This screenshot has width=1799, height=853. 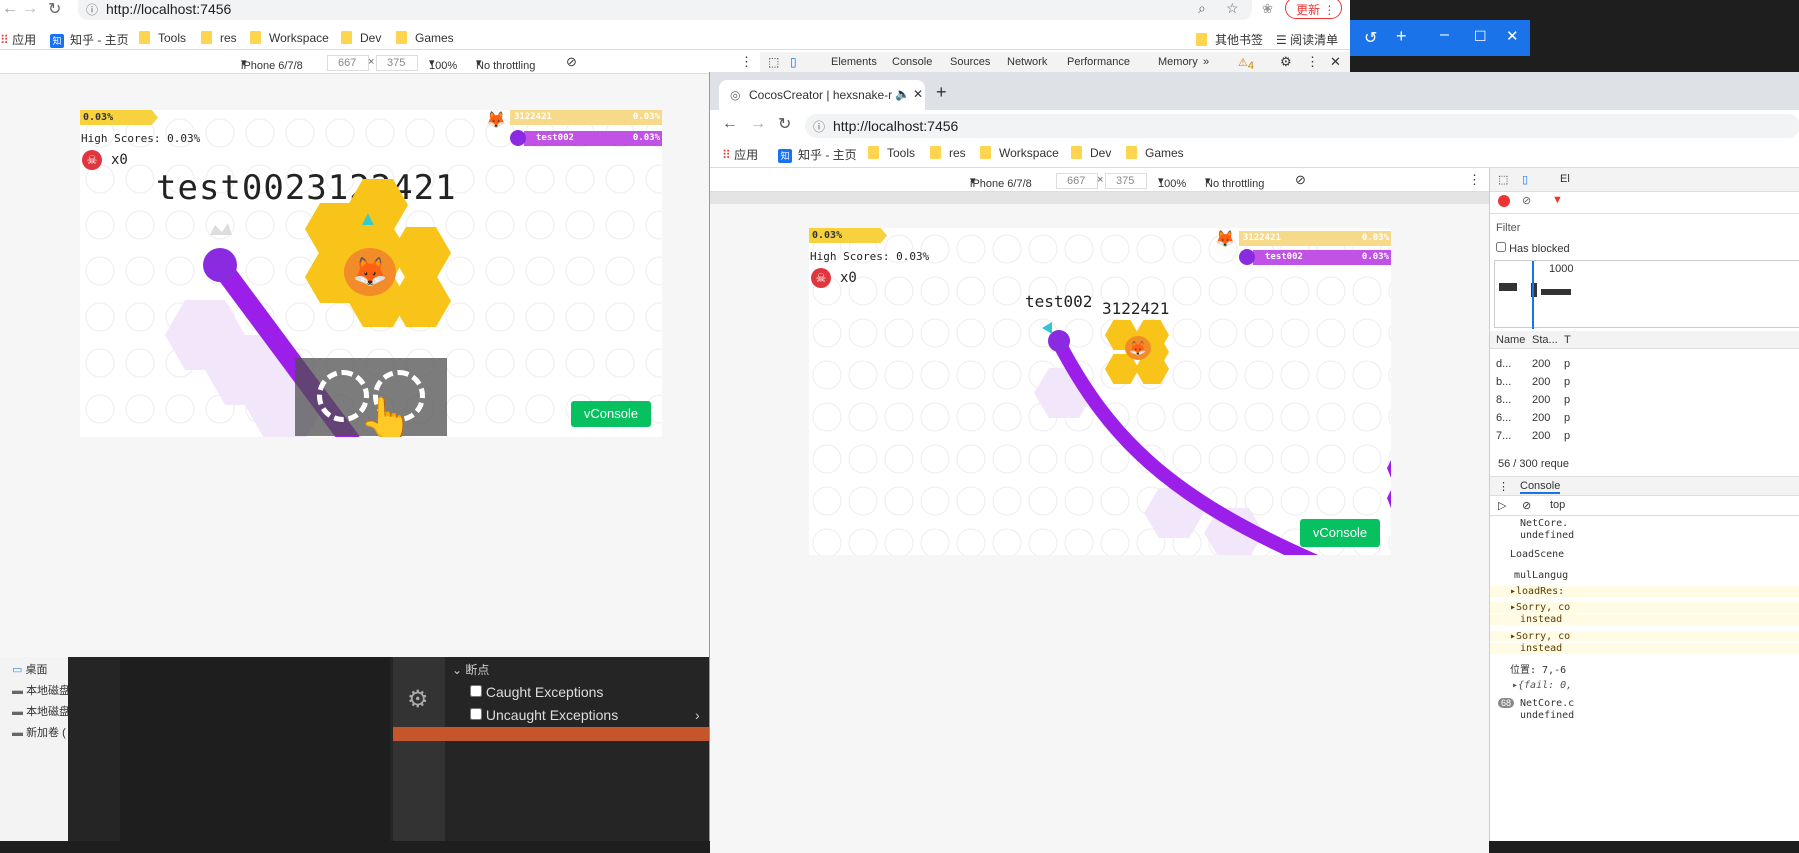 I want to click on browser-tab: ◎ CocosCreator | hexsnake-r 🔈 ✕, so click(x=822, y=95).